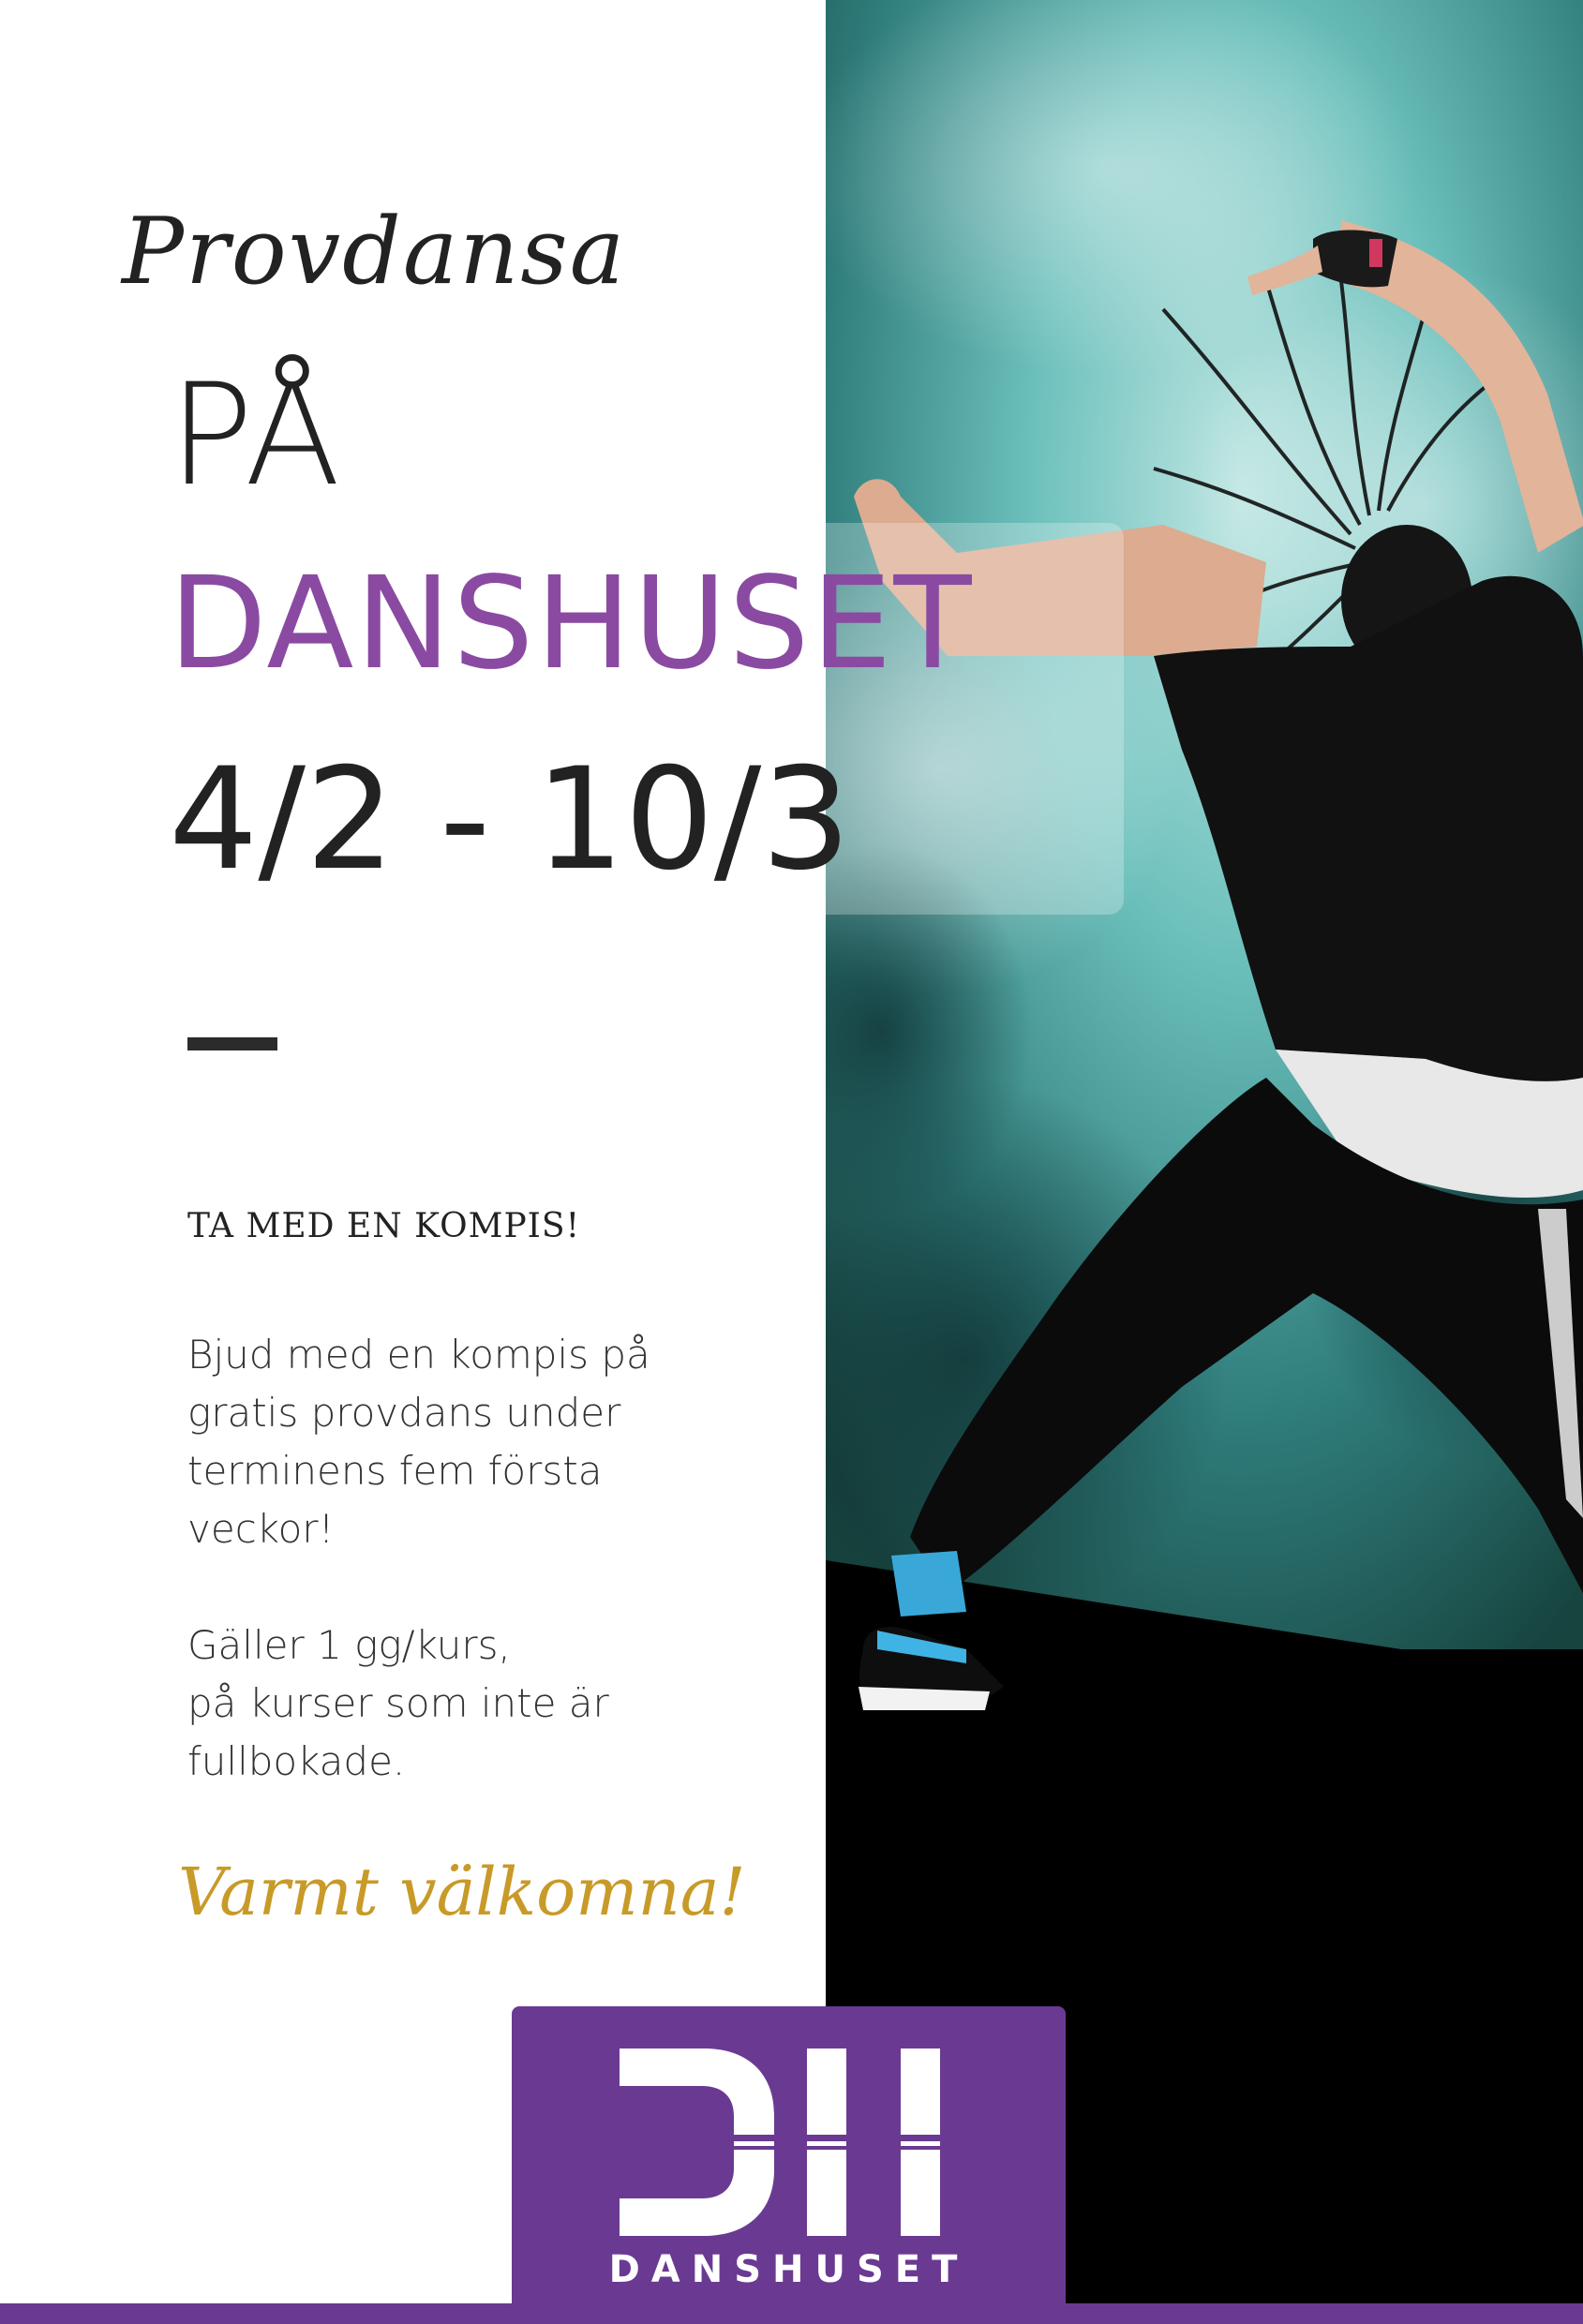 Image resolution: width=1583 pixels, height=2324 pixels. Describe the element at coordinates (510, 819) in the screenshot. I see `headline-dates: 4/2 - 10/3` at that location.